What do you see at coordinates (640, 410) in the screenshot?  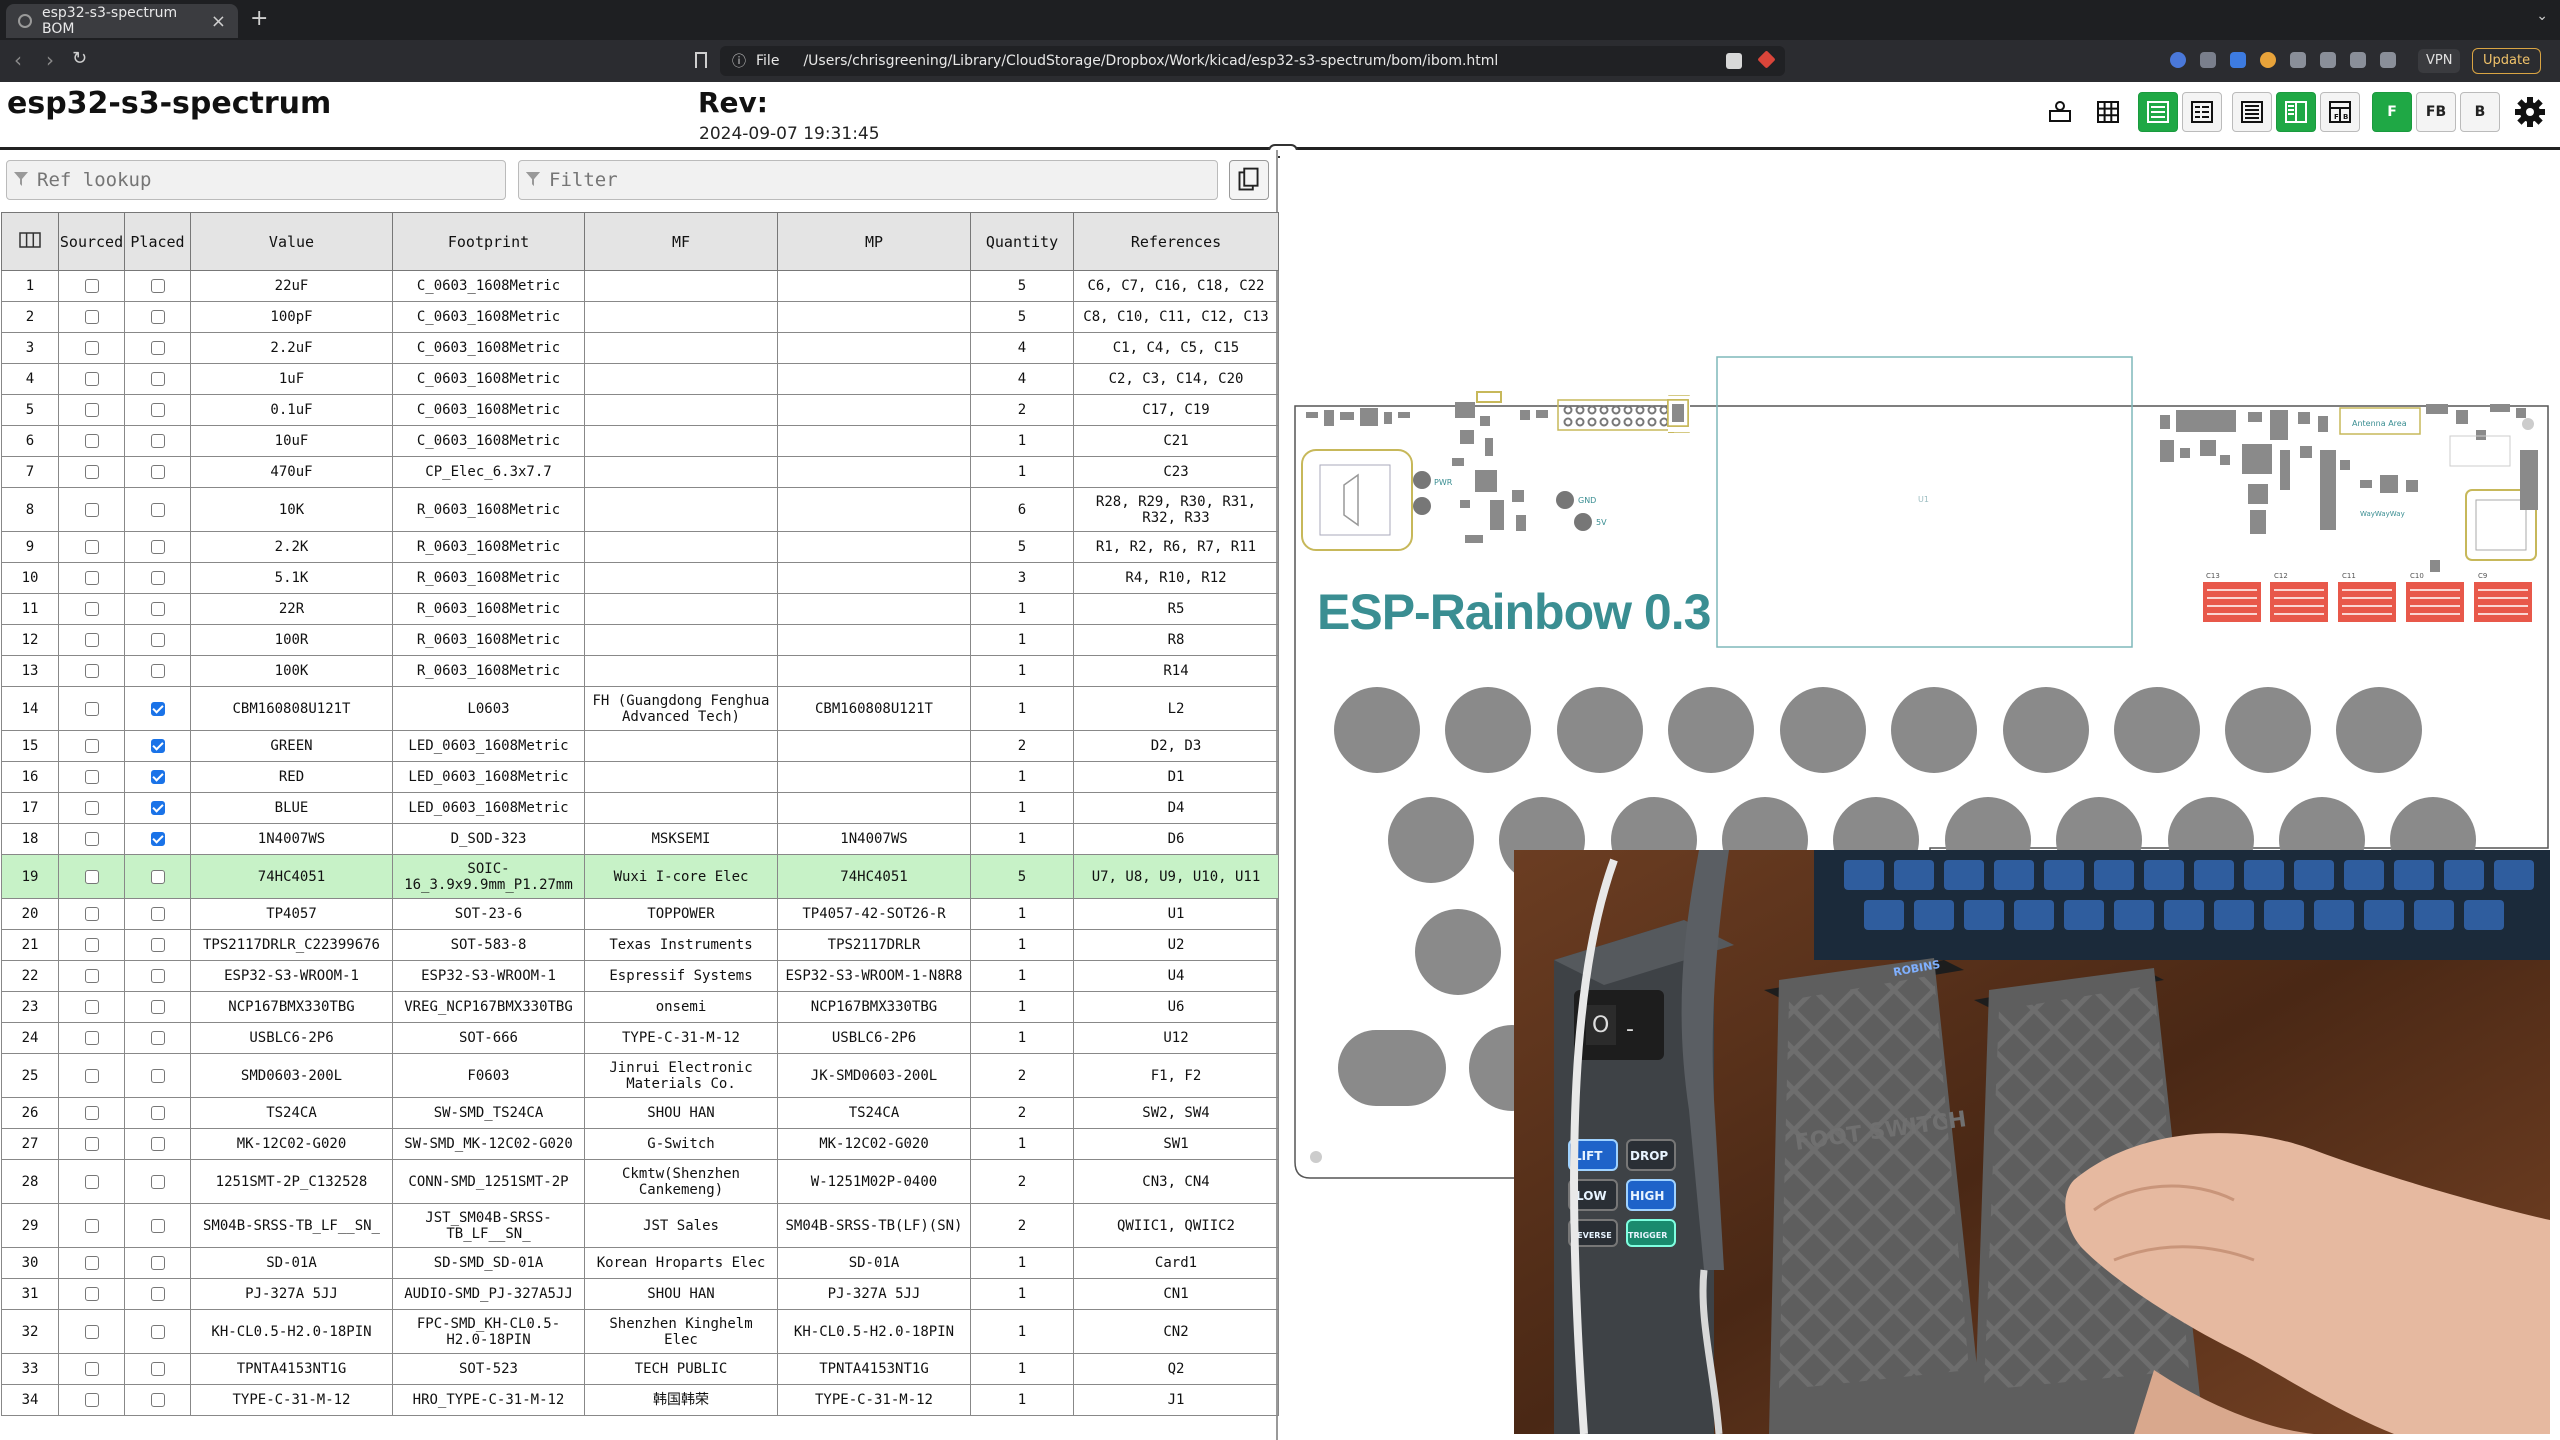 I see `table-row: 5 0.1uF C_0603_1608Metric 2 C17, C19` at bounding box center [640, 410].